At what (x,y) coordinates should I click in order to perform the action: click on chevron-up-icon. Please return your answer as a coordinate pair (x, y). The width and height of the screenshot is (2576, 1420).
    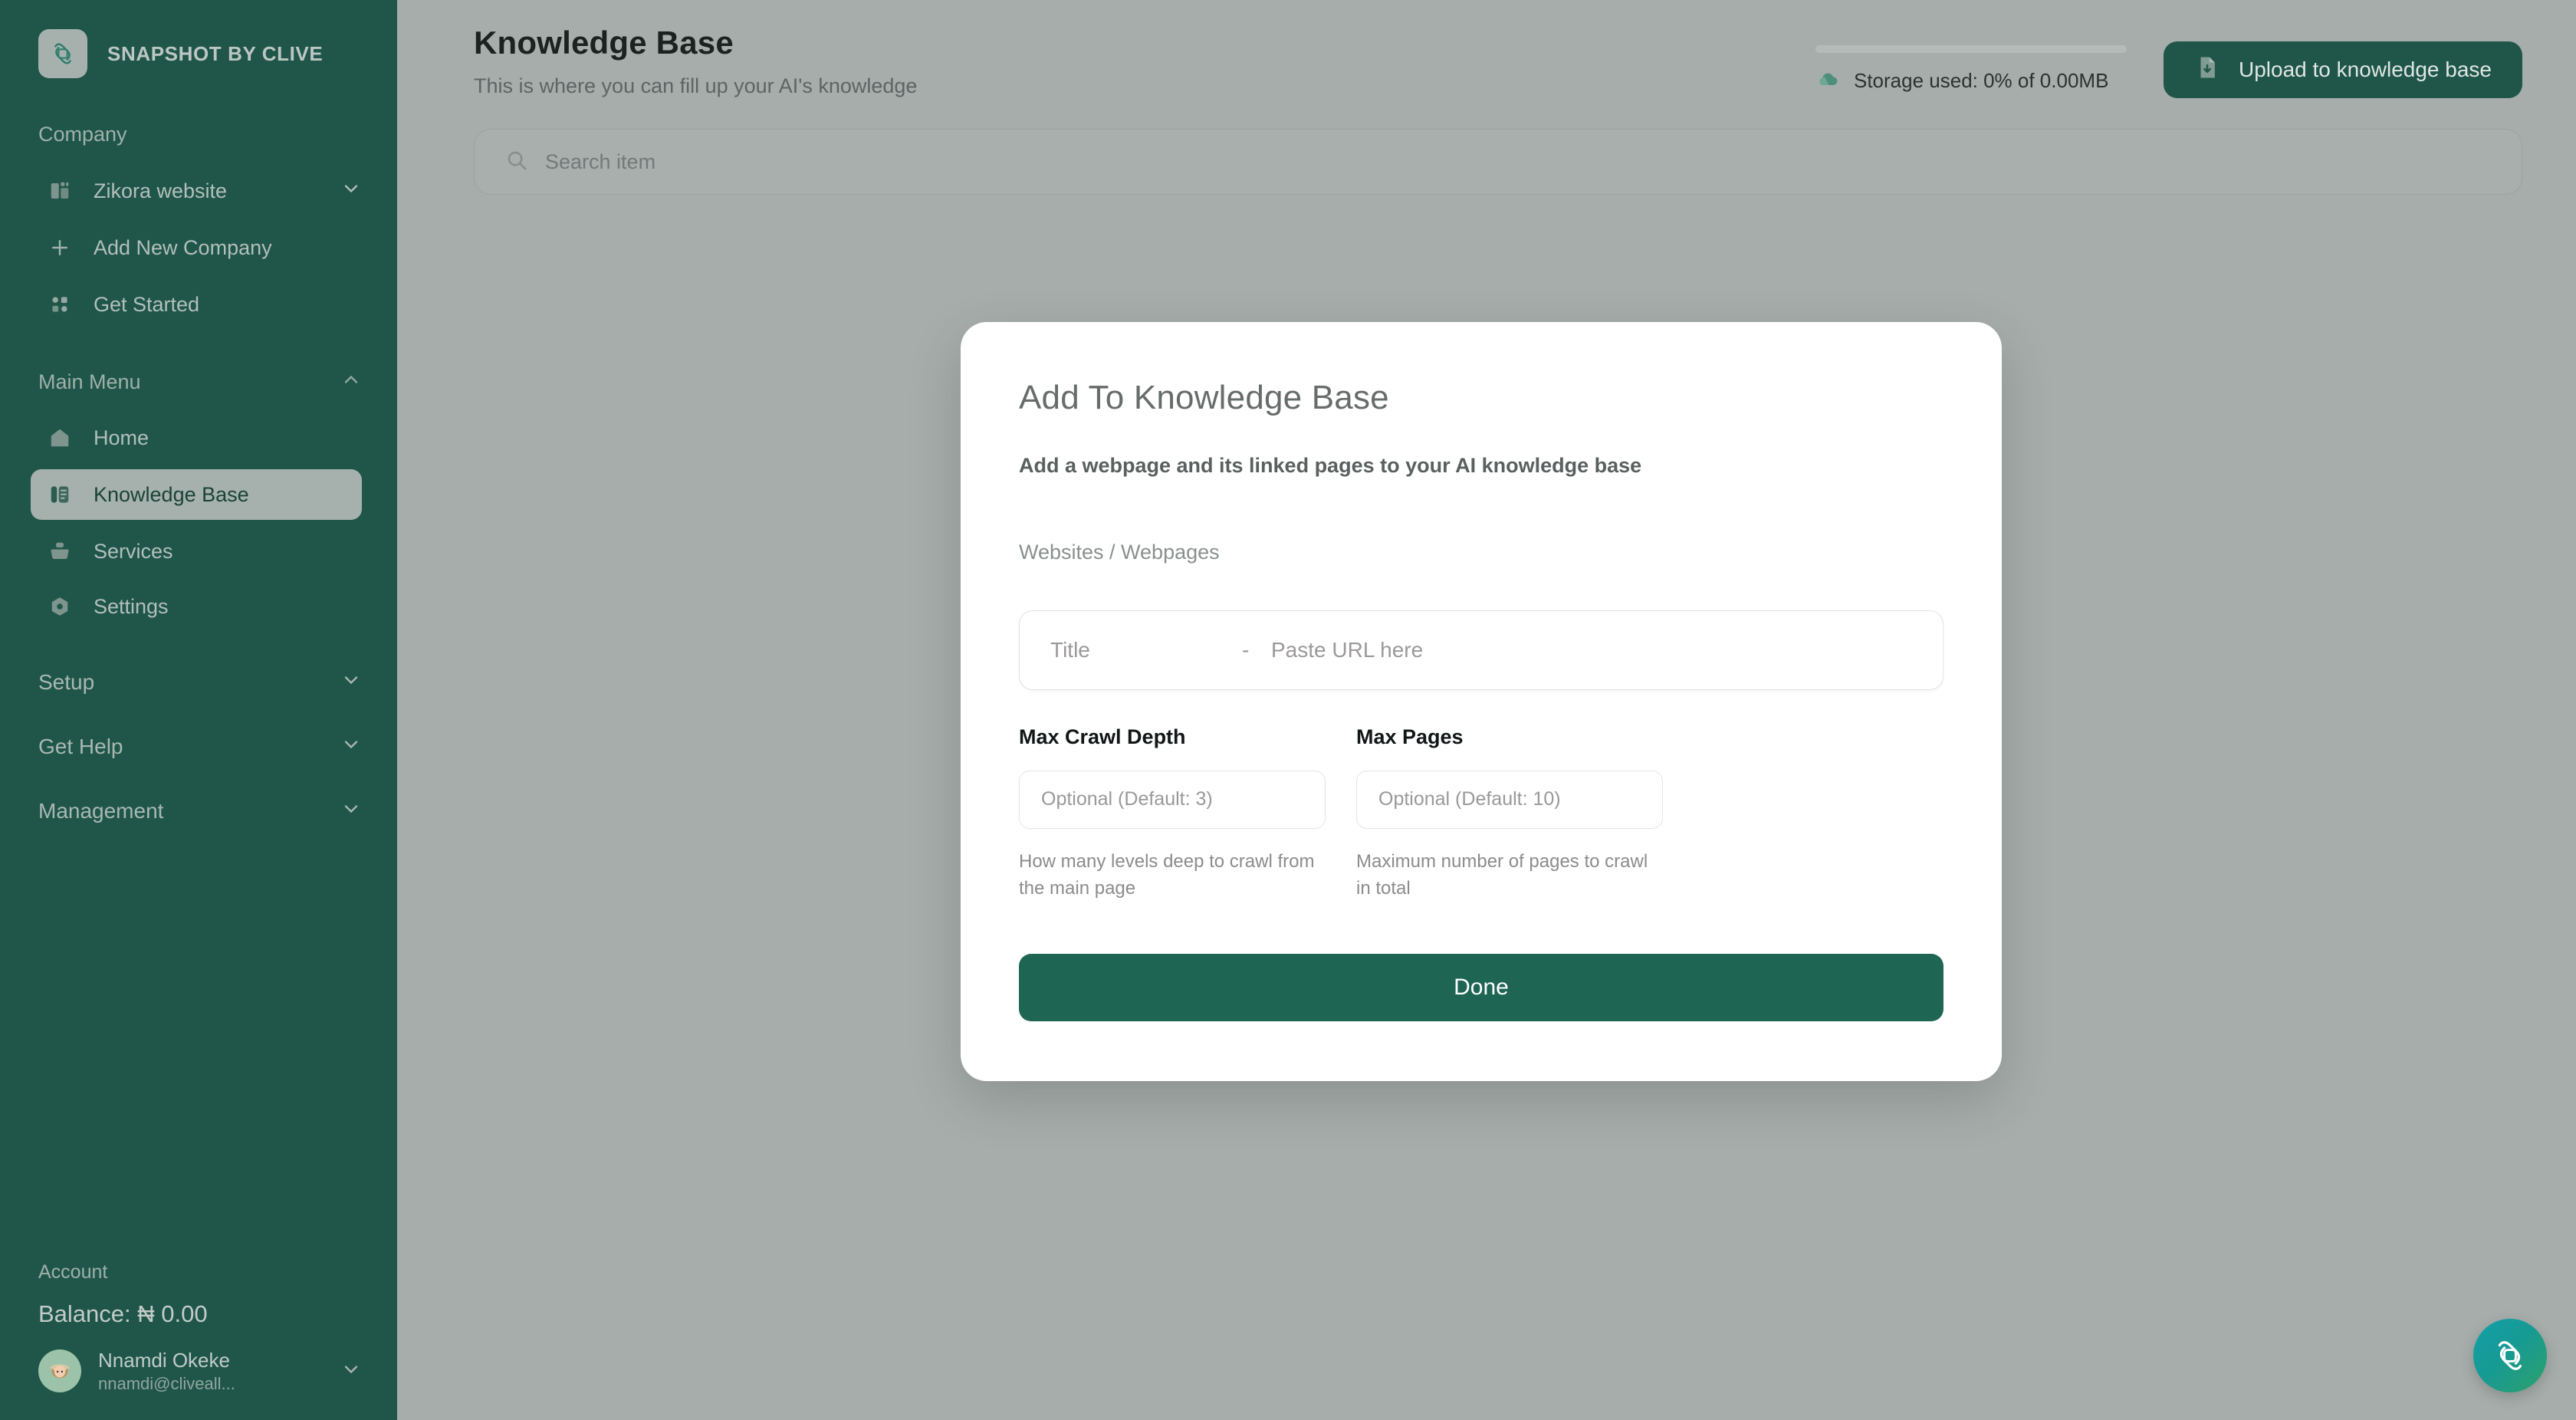
    Looking at the image, I should click on (351, 382).